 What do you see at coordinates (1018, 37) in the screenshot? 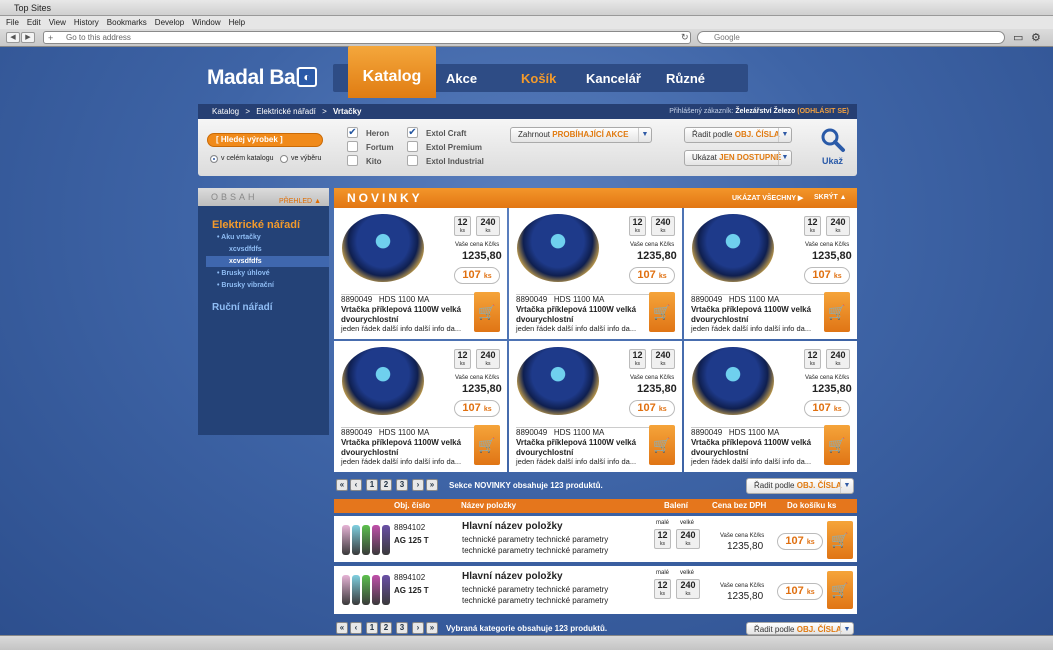
I see `page-menu-icon: ▭` at bounding box center [1018, 37].